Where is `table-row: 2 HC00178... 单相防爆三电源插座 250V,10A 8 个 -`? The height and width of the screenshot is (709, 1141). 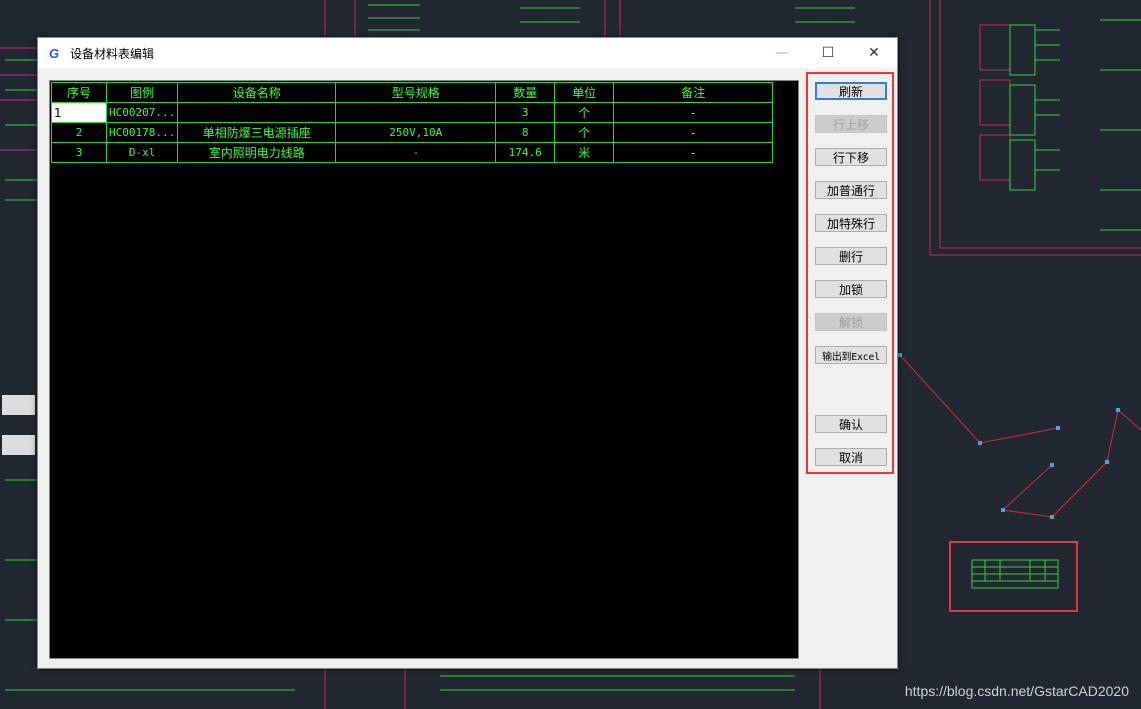
table-row: 2 HC00178... 单相防爆三电源插座 250V,10A 8 个 - is located at coordinates (412, 132).